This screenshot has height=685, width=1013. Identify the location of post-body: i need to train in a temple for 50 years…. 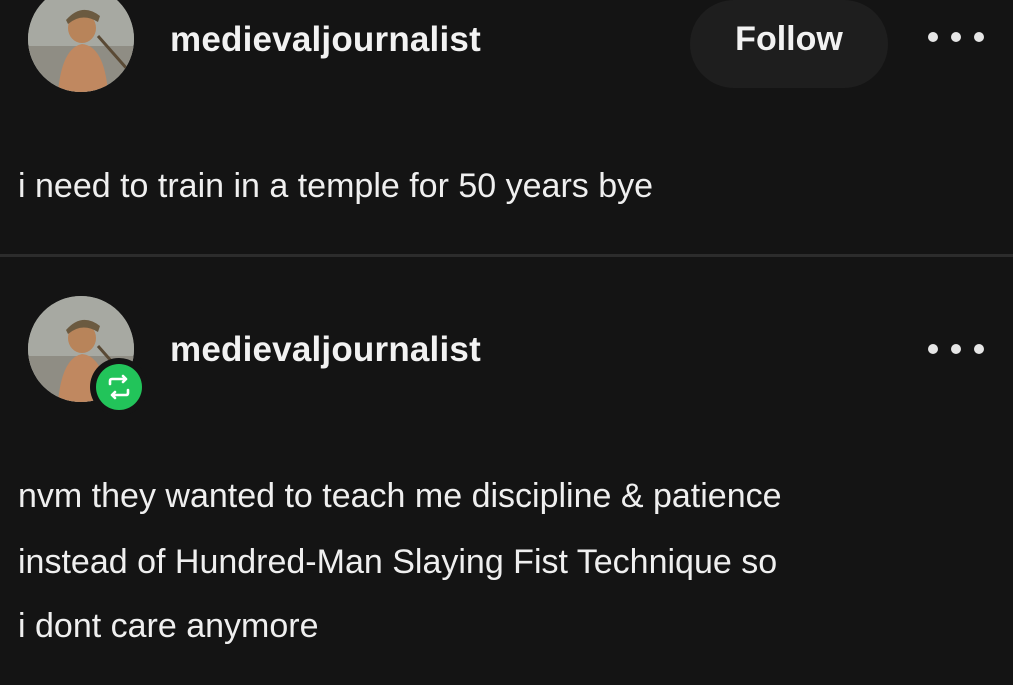
(336, 186).